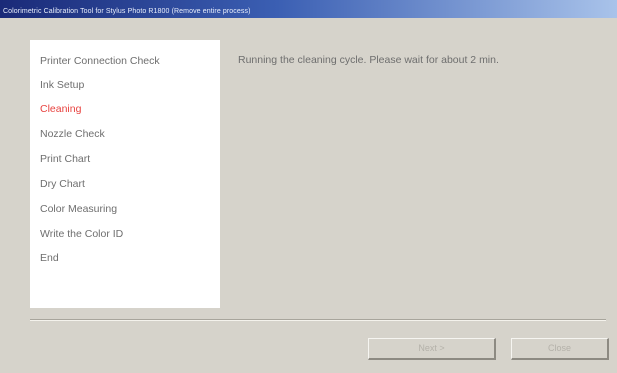 The width and height of the screenshot is (617, 373). What do you see at coordinates (79, 209) in the screenshot?
I see `step-item-color-measuring: Color Measuring` at bounding box center [79, 209].